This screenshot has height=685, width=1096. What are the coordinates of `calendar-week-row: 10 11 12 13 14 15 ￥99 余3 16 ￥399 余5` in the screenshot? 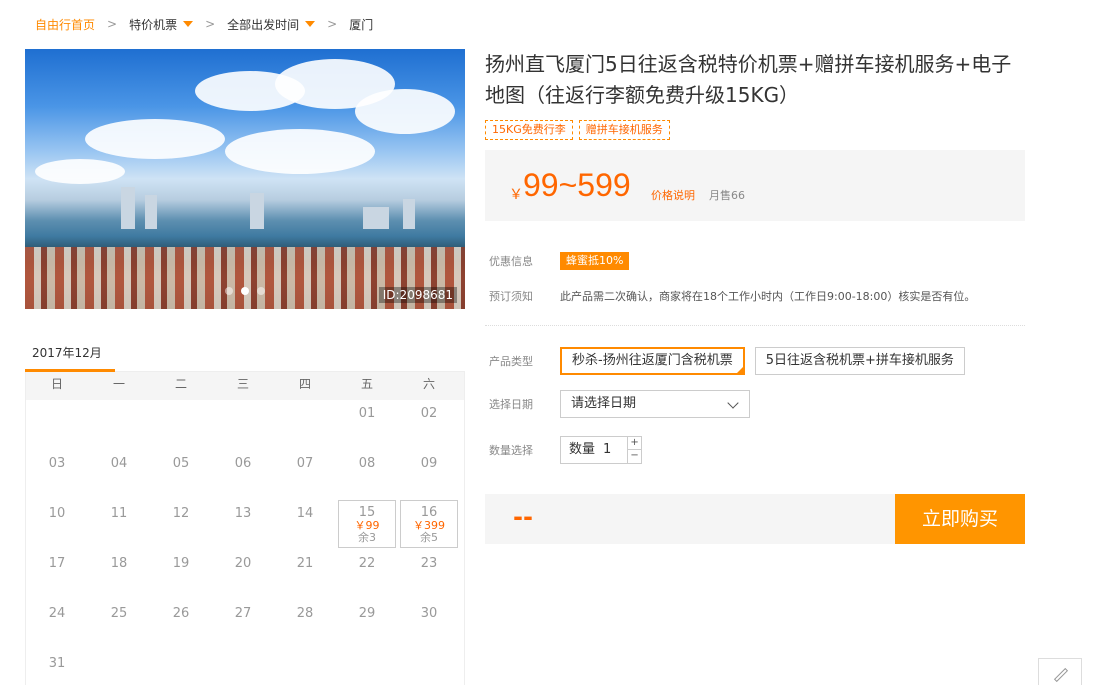 It's located at (245, 525).